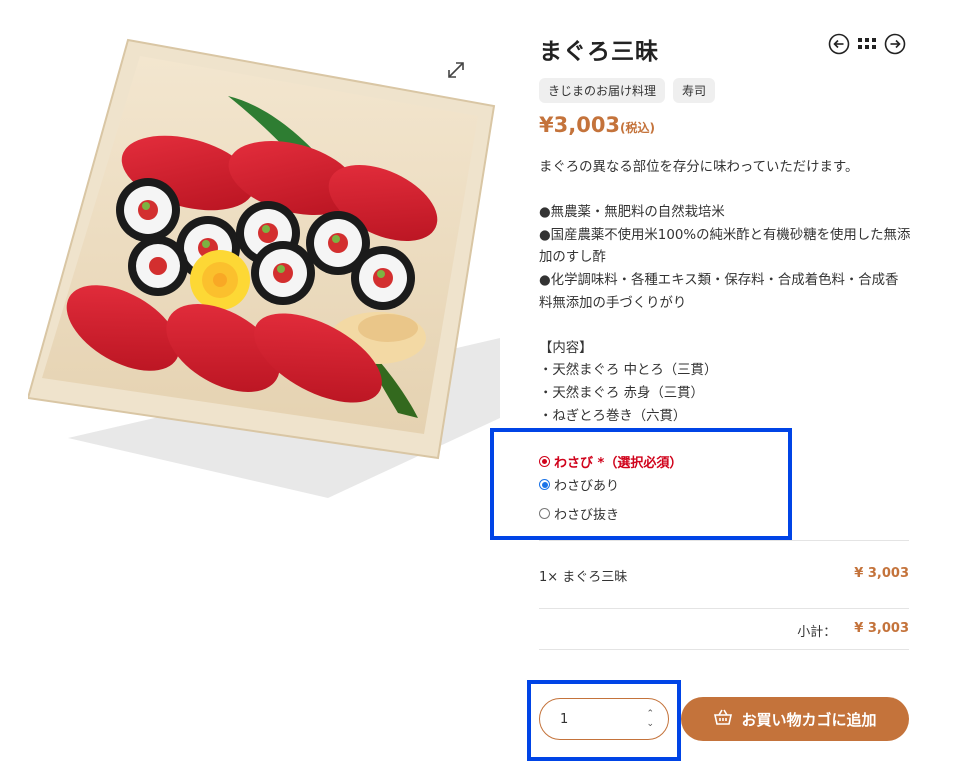 The width and height of the screenshot is (957, 761). I want to click on price-amount: ¥3,003, so click(580, 125).